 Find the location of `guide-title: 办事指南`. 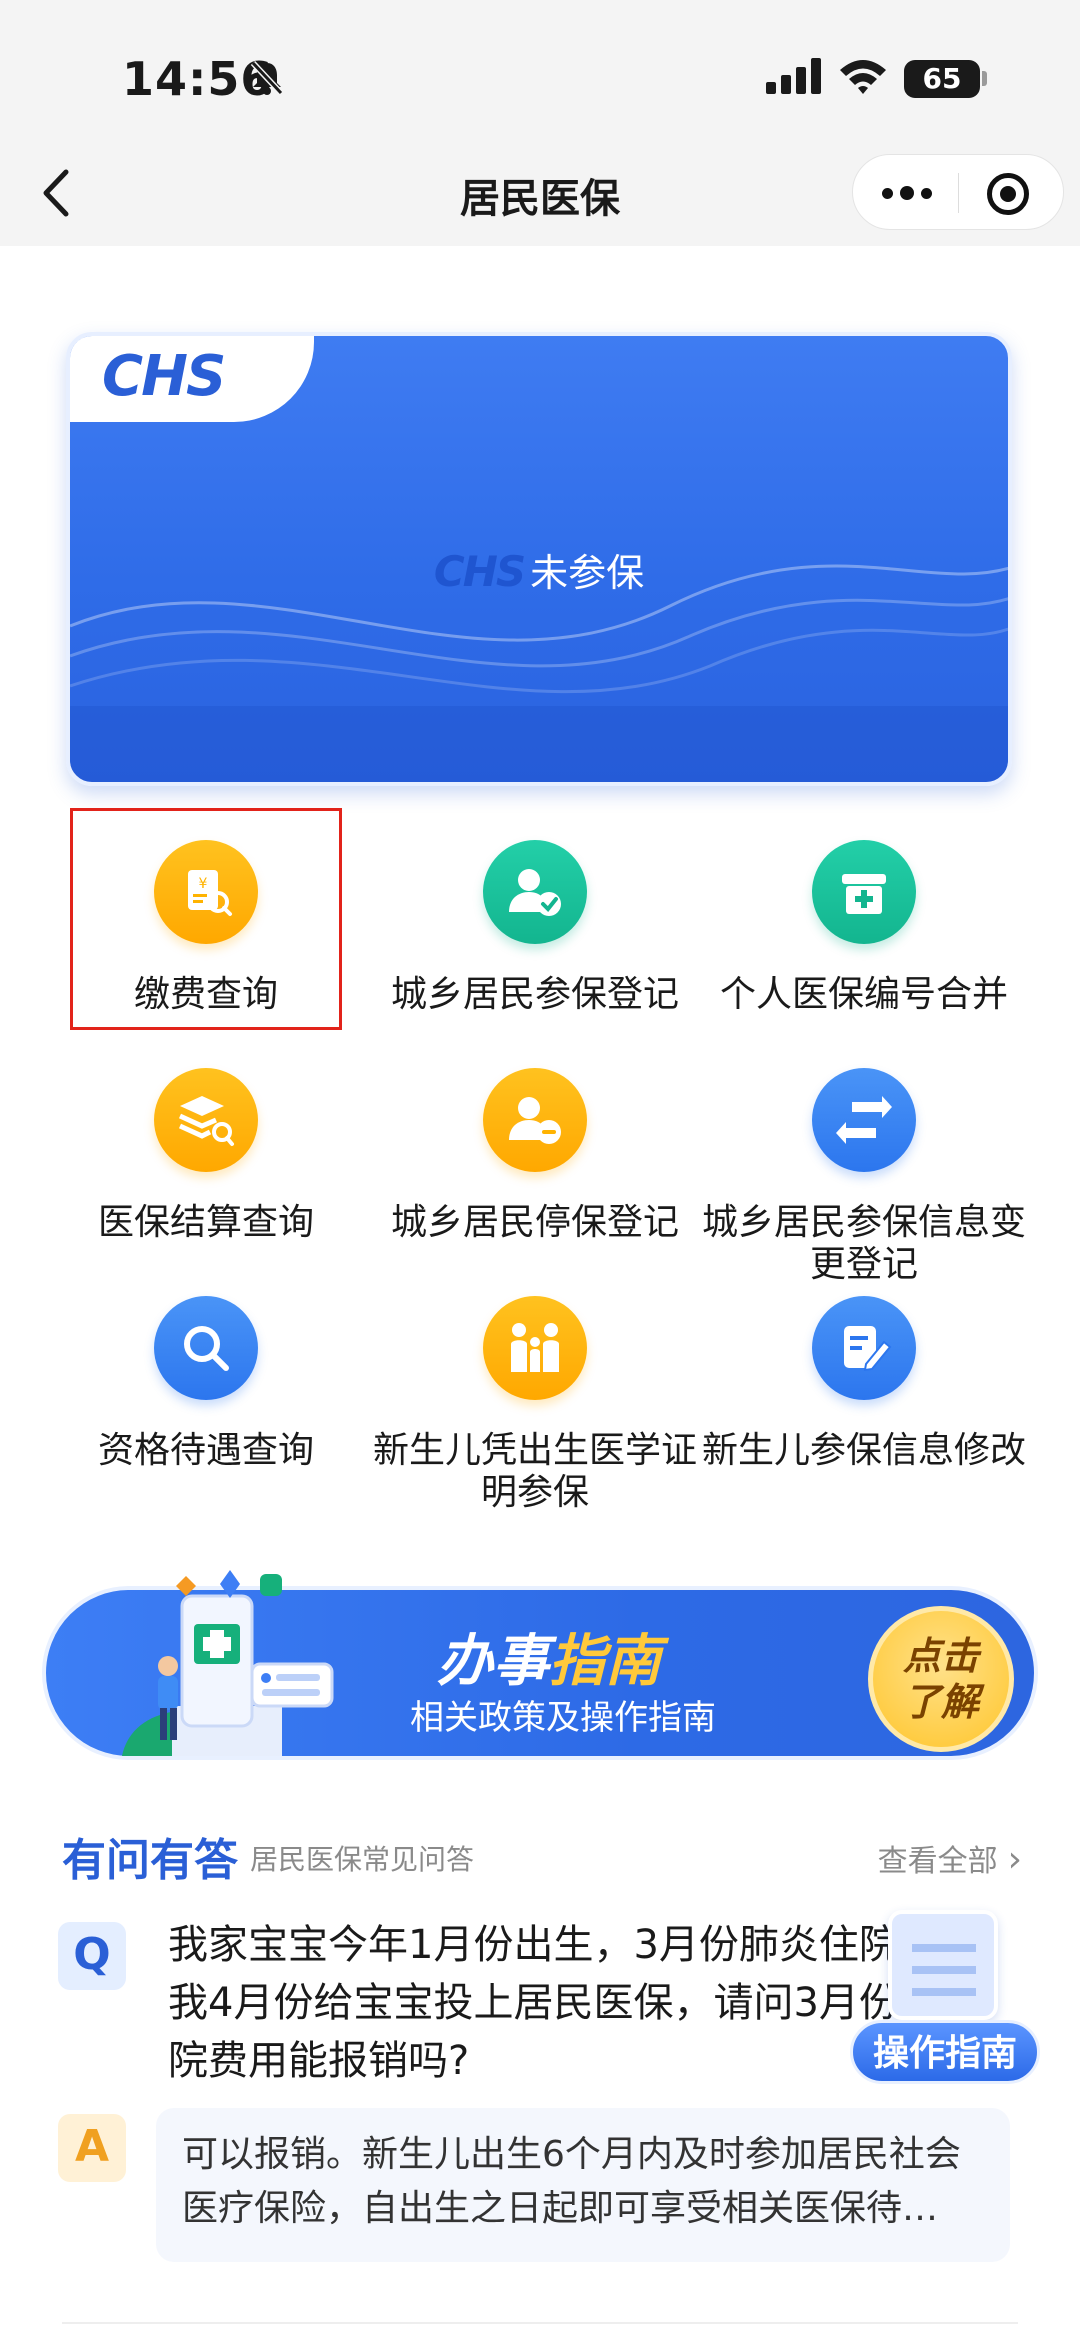

guide-title: 办事指南 is located at coordinates (549, 1656).